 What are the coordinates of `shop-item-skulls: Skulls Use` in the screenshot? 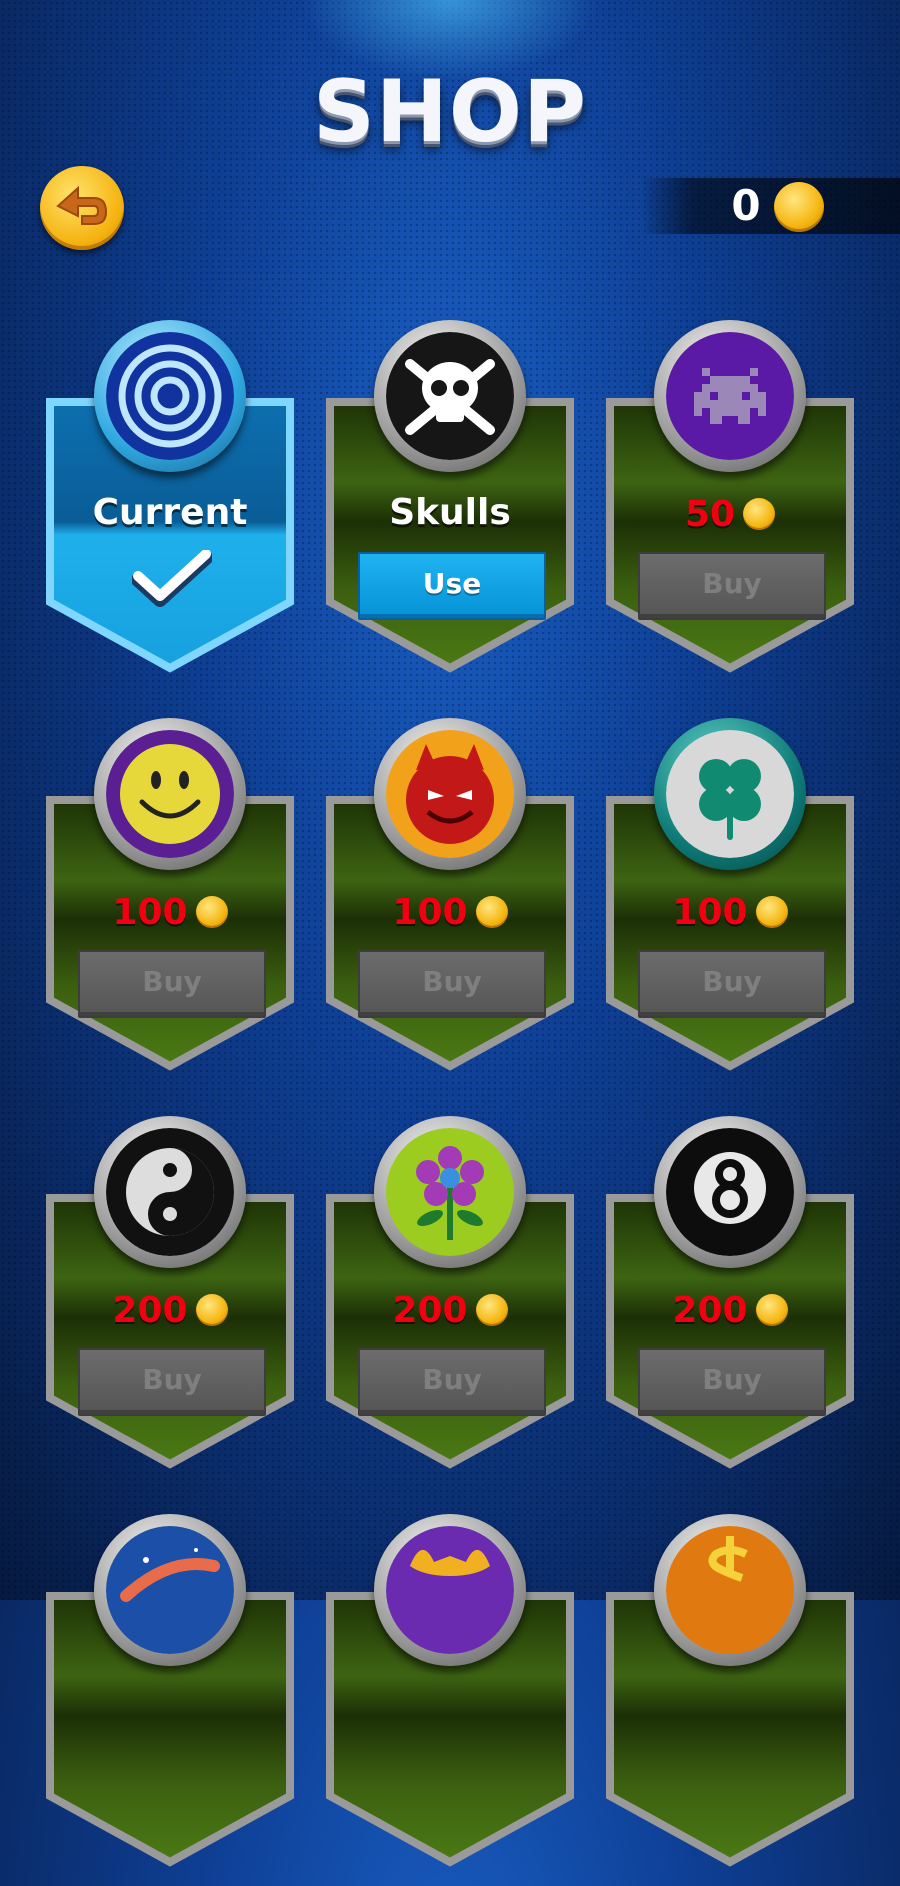 It's located at (450, 506).